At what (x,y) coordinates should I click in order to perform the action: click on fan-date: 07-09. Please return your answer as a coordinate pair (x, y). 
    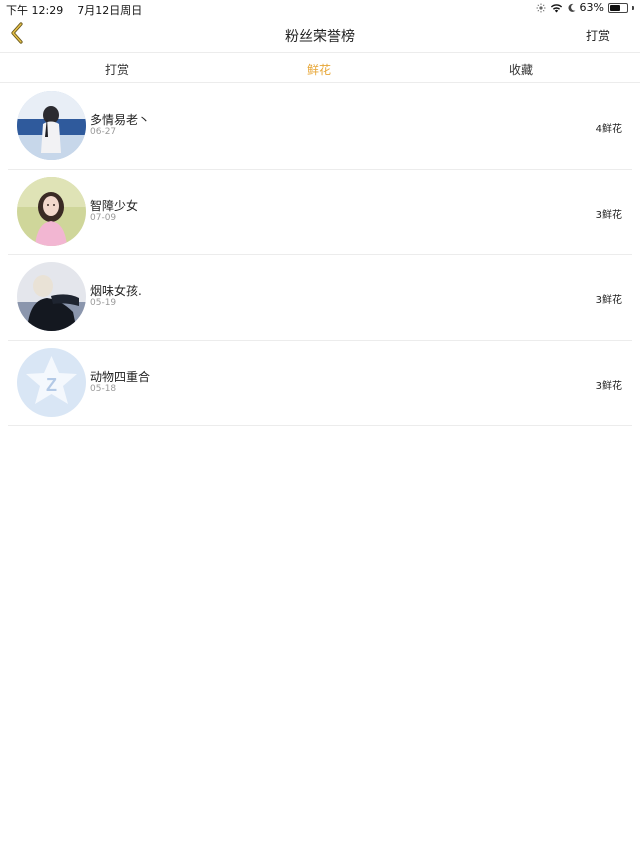
    Looking at the image, I should click on (103, 217).